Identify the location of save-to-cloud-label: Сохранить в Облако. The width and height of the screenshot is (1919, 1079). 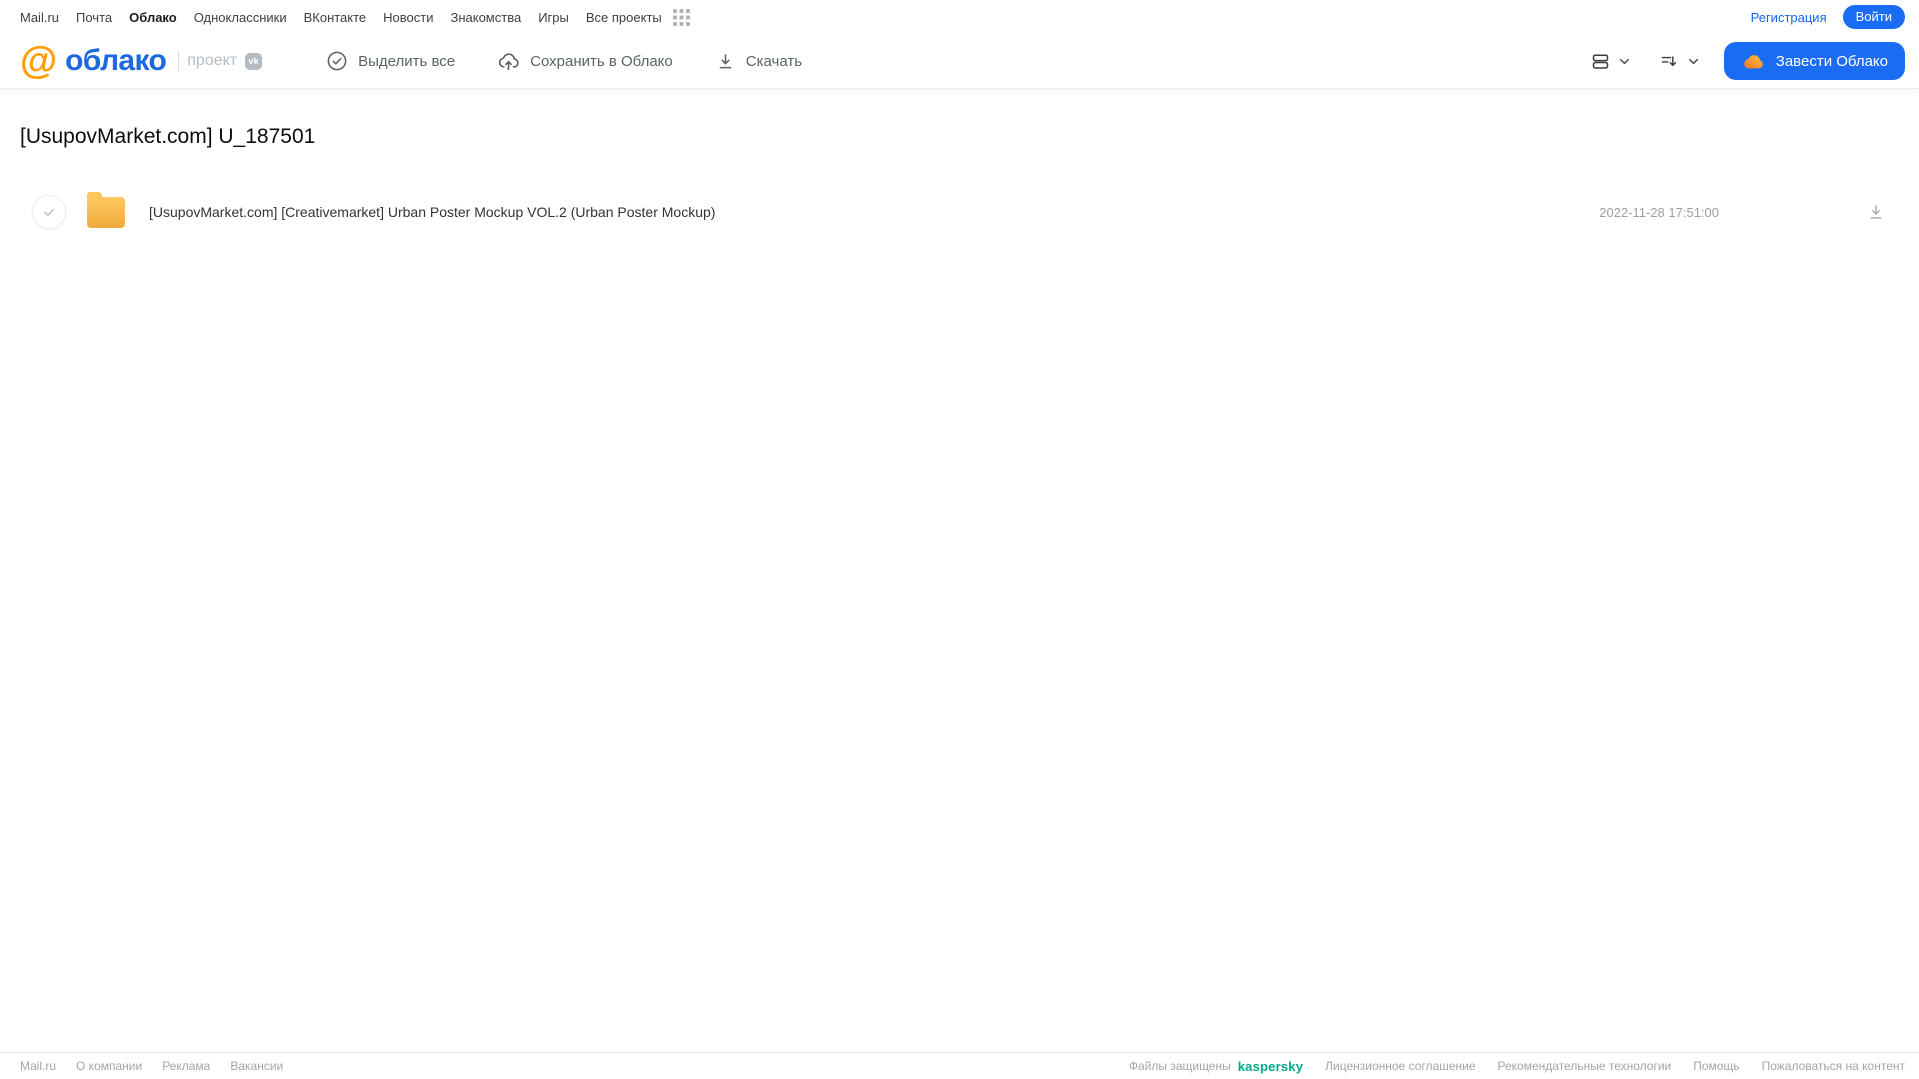
(601, 61).